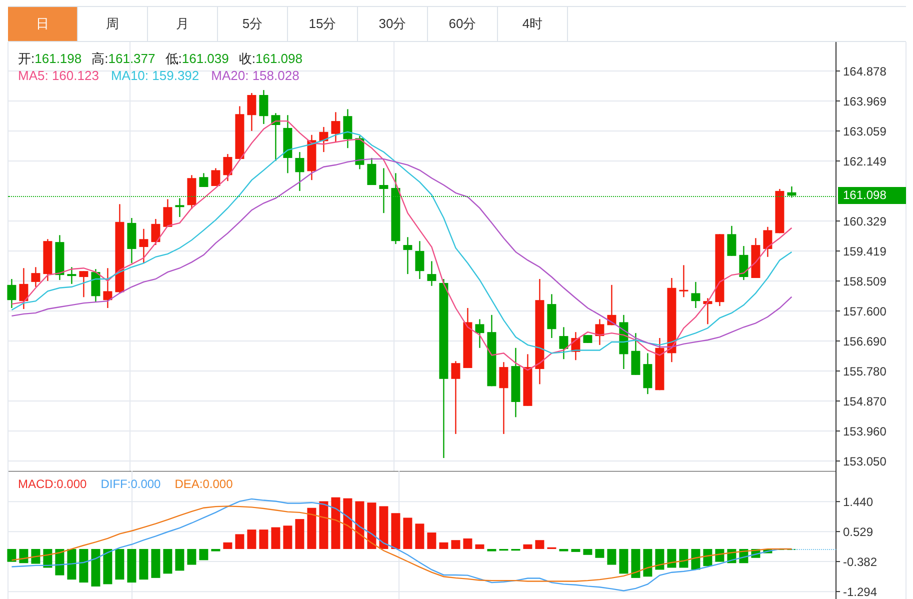 The width and height of the screenshot is (913, 599). What do you see at coordinates (864, 431) in the screenshot?
I see `axis-tick-label: 153.960` at bounding box center [864, 431].